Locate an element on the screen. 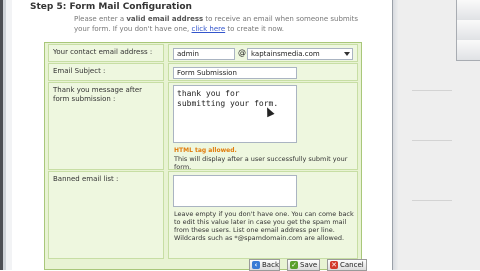 This screenshot has width=480, height=271. back-button-label: Back is located at coordinates (270, 265).